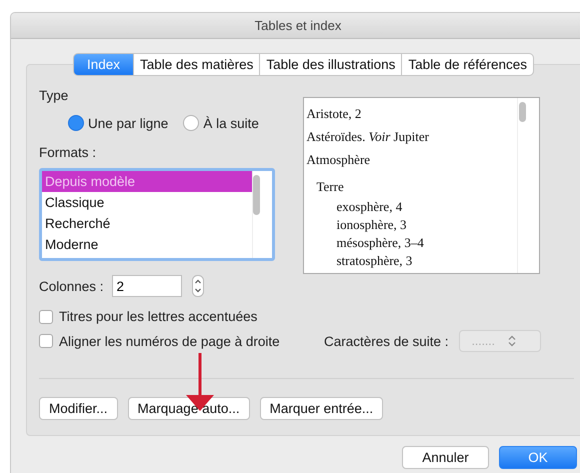 Image resolution: width=580 pixels, height=473 pixels. What do you see at coordinates (370, 207) in the screenshot?
I see `index-entry: exosphère, 4` at bounding box center [370, 207].